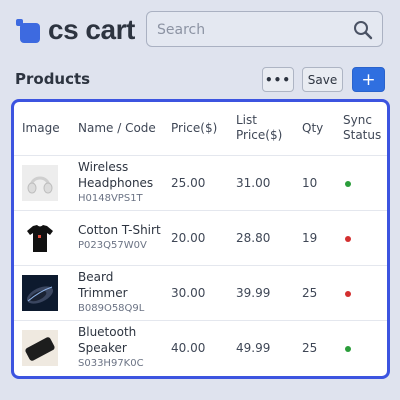  Describe the element at coordinates (116, 129) in the screenshot. I see `column-header-name-code: Name / Code` at that location.